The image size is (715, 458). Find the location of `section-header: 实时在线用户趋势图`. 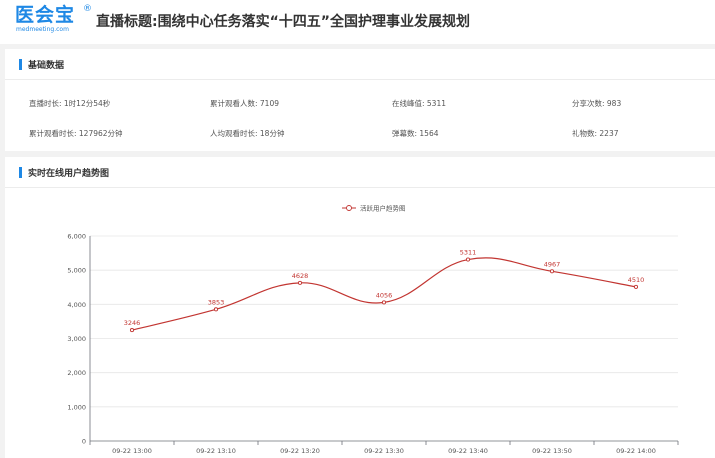

section-header: 实时在线用户趋势图 is located at coordinates (360, 172).